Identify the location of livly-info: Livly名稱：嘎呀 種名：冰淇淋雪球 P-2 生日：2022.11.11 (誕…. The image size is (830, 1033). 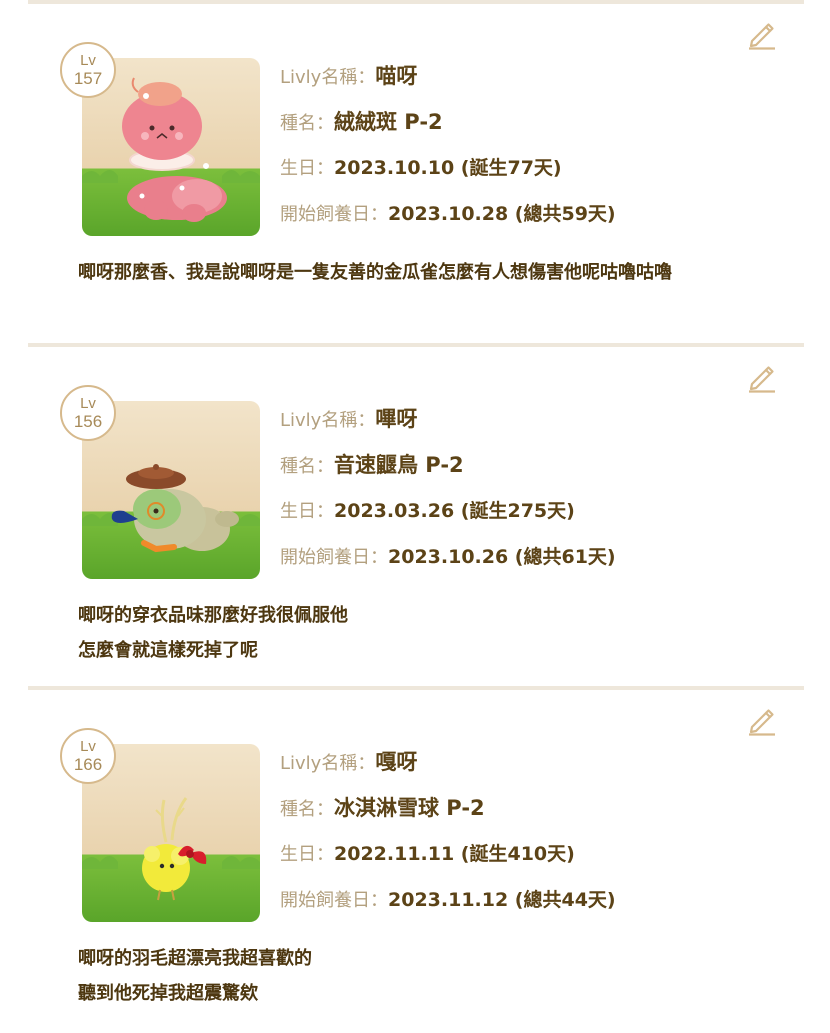
(448, 834).